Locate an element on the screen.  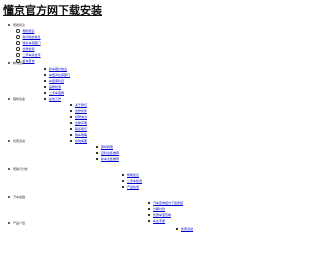
section-label: 理财资金 is located at coordinates (19, 99).